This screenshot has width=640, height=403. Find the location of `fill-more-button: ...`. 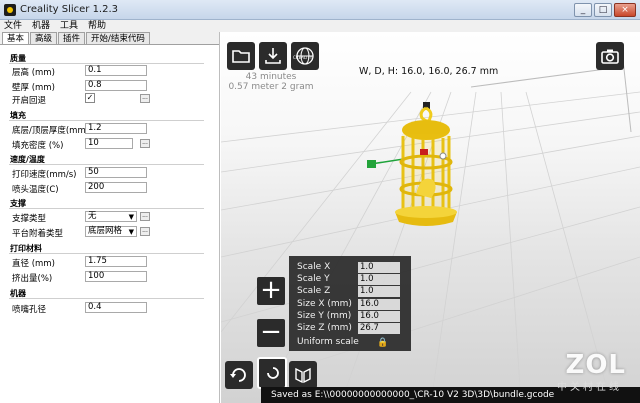

fill-more-button: ... is located at coordinates (145, 143).